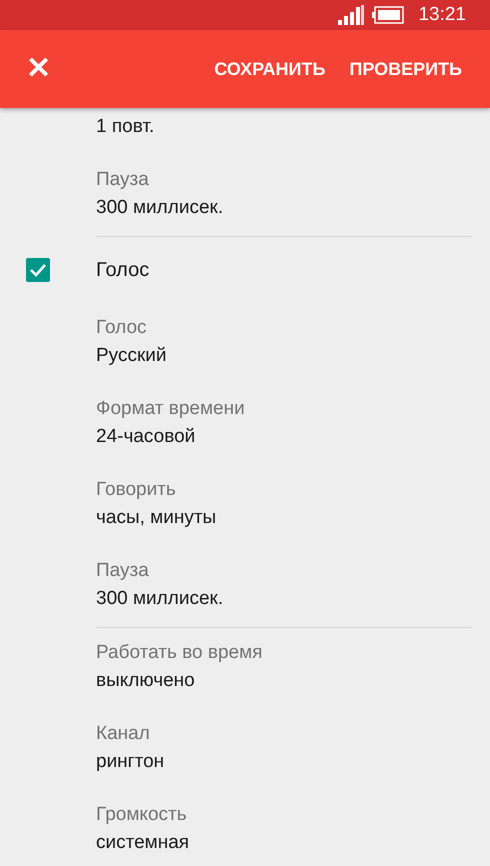 The image size is (490, 866). Describe the element at coordinates (388, 15) in the screenshot. I see `battery-icon` at that location.